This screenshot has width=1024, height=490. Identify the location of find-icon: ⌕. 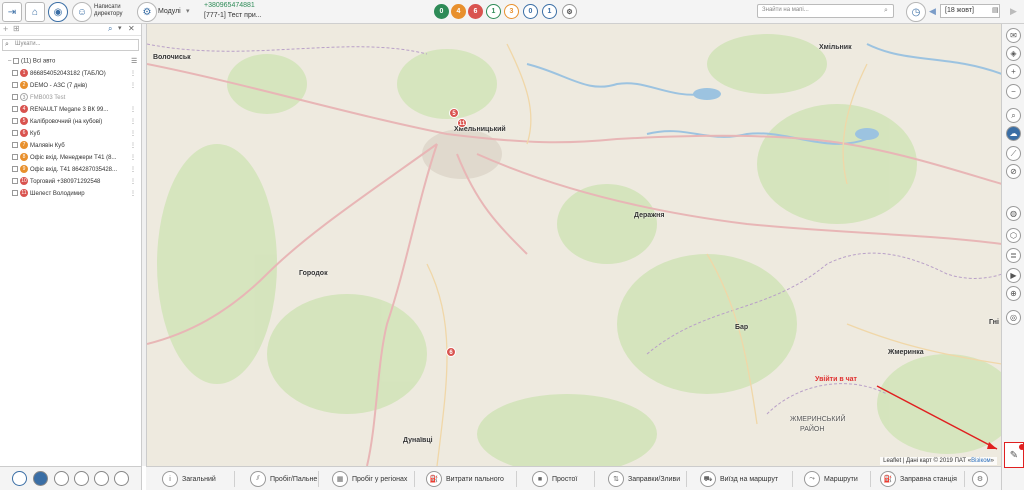
(110, 29).